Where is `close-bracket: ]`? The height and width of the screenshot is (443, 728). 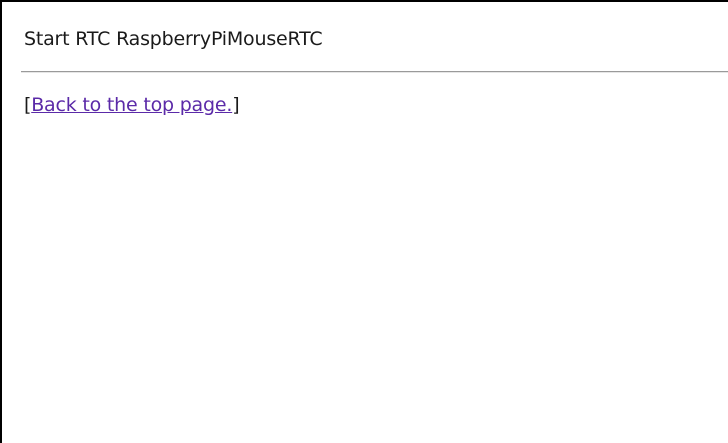
close-bracket: ] is located at coordinates (236, 105).